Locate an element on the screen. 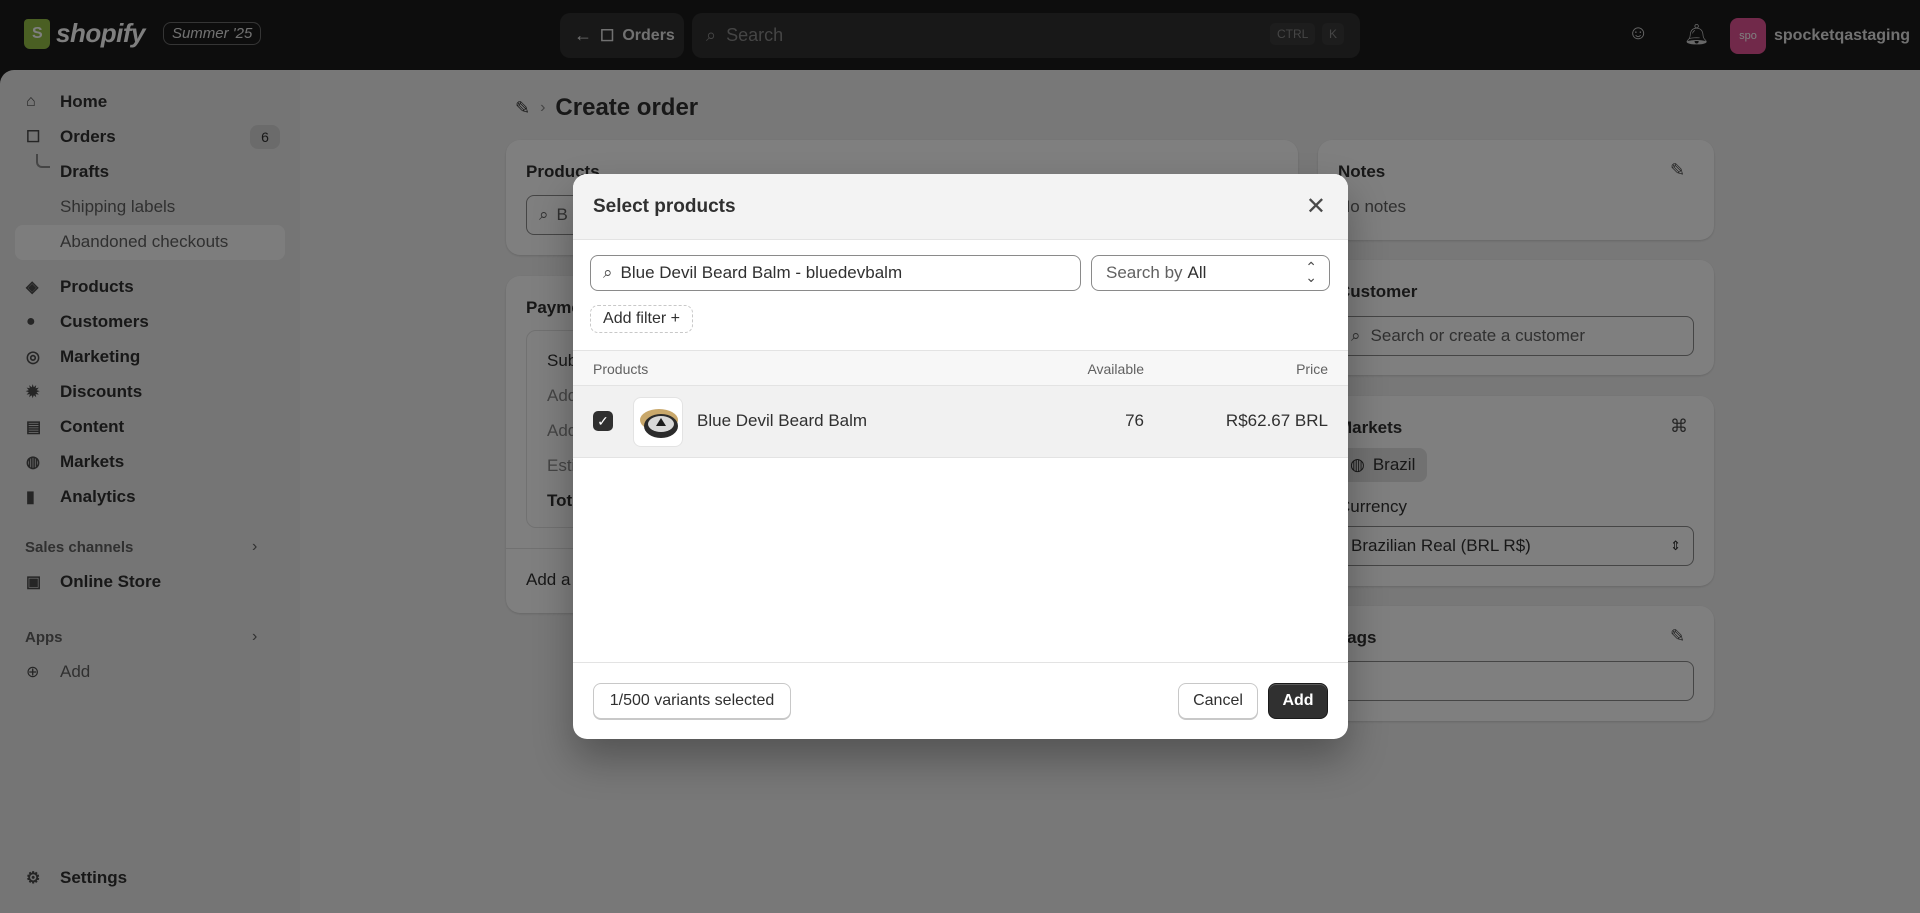 The width and height of the screenshot is (1920, 913). variants-selected-button: 1/500 variants selected is located at coordinates (692, 701).